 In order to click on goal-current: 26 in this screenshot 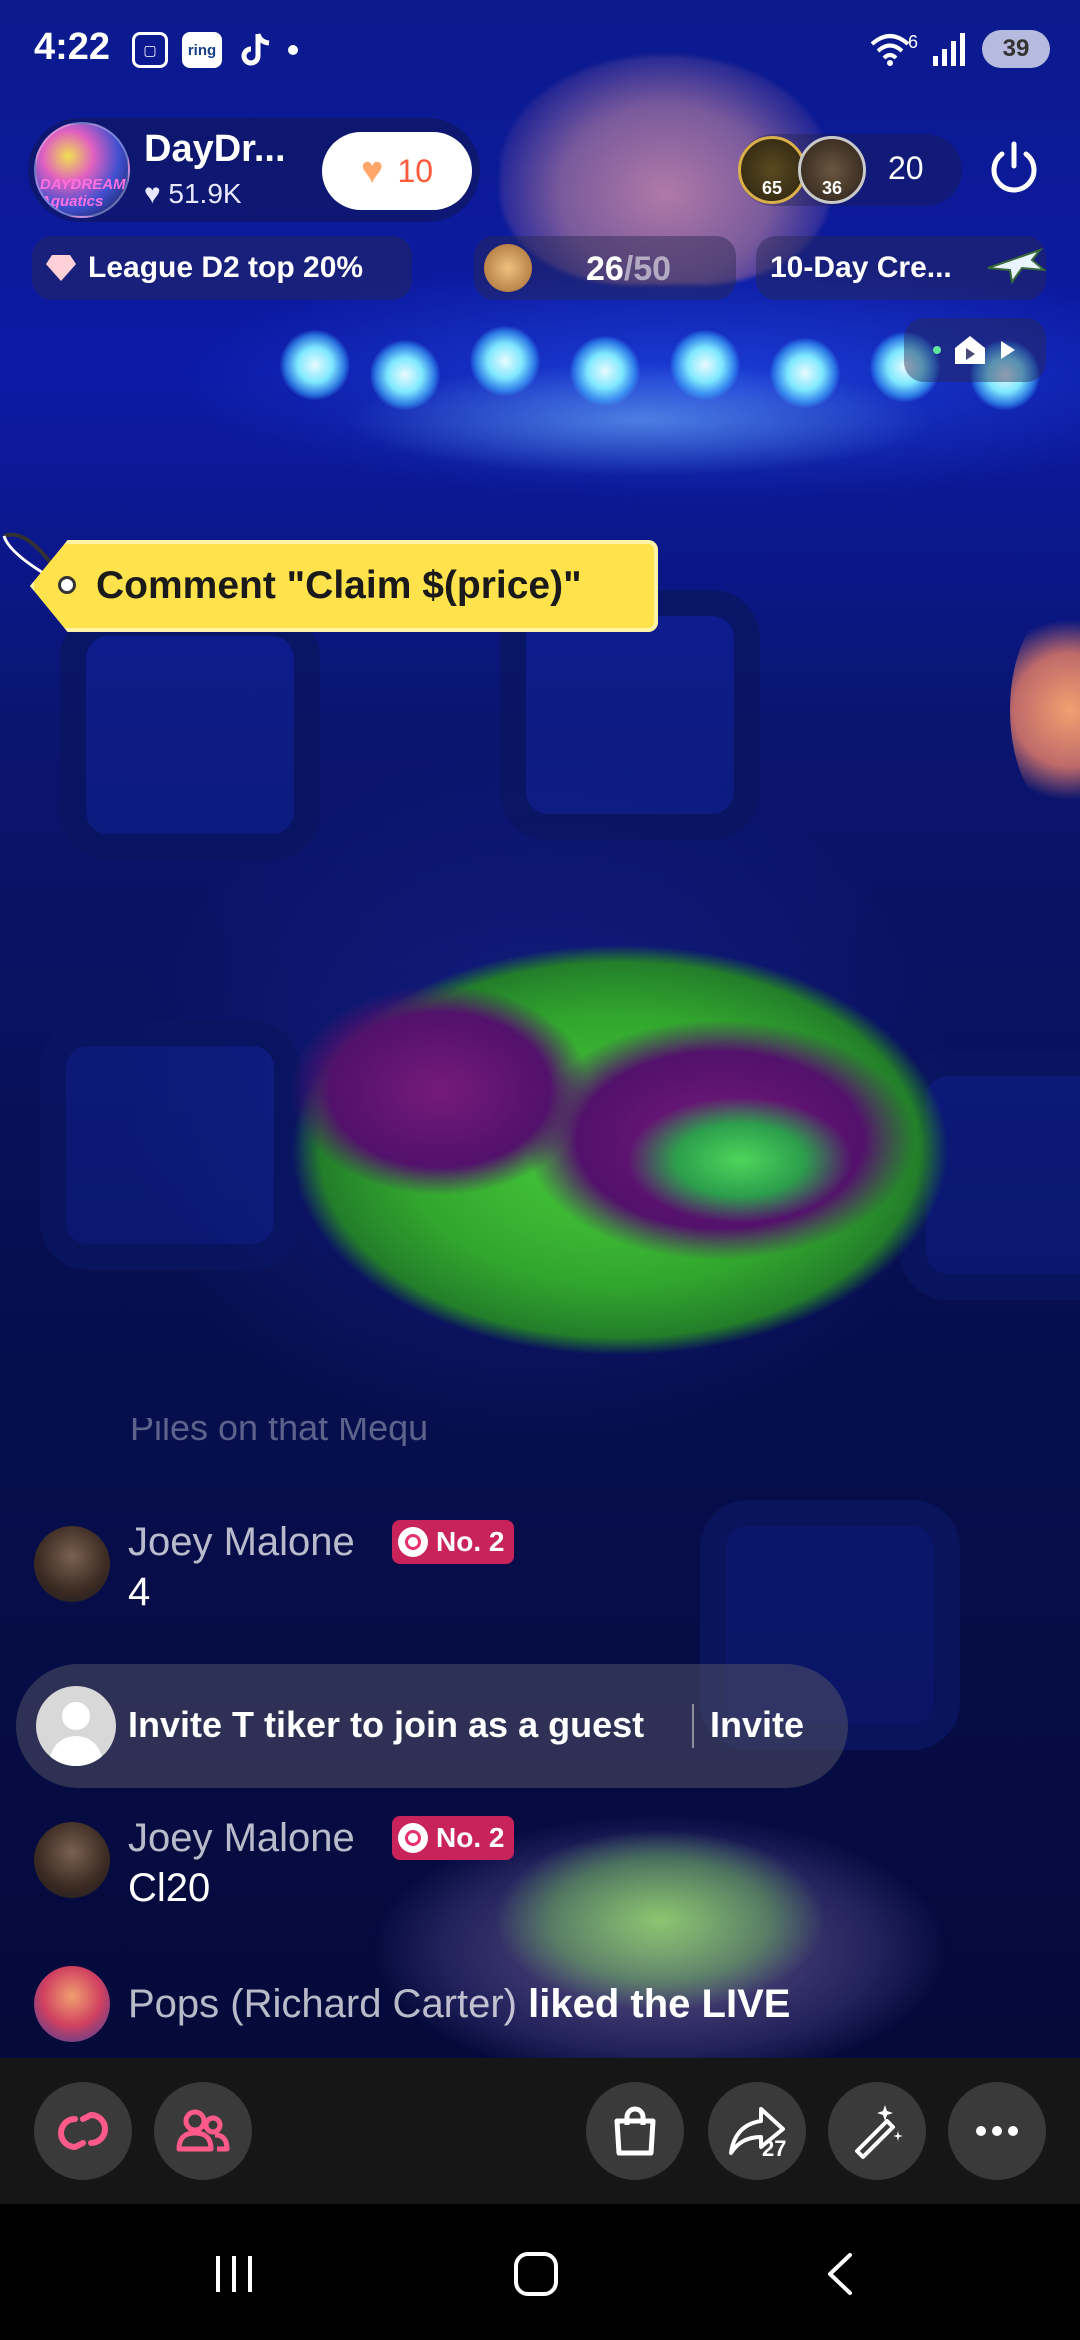, I will do `click(605, 269)`.